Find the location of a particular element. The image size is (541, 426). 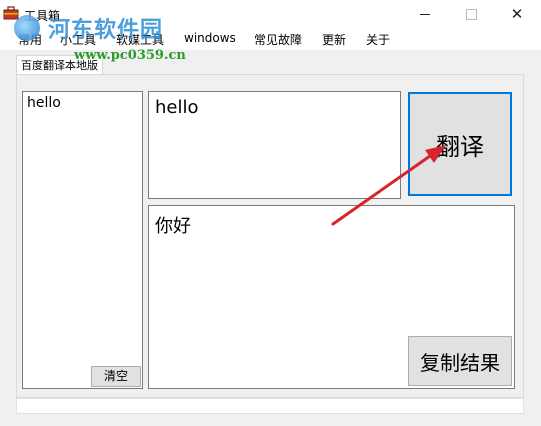

annotation-arrow-icon is located at coordinates (388, 185).